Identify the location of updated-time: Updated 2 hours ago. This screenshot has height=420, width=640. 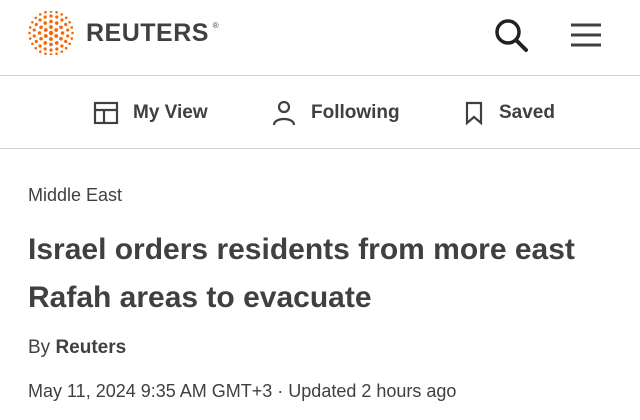
(372, 391).